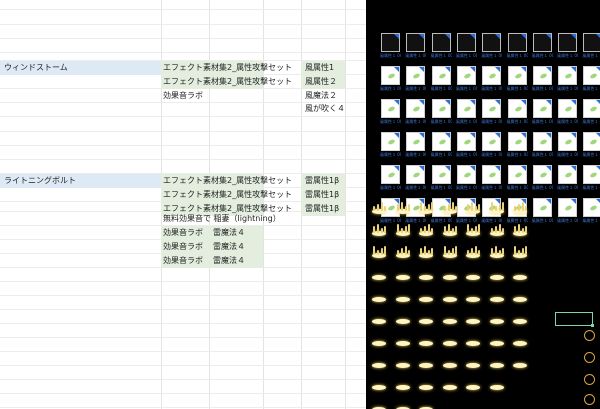  Describe the element at coordinates (36, 68) in the screenshot. I see `skill-name-cell: ウィンドストーム` at that location.